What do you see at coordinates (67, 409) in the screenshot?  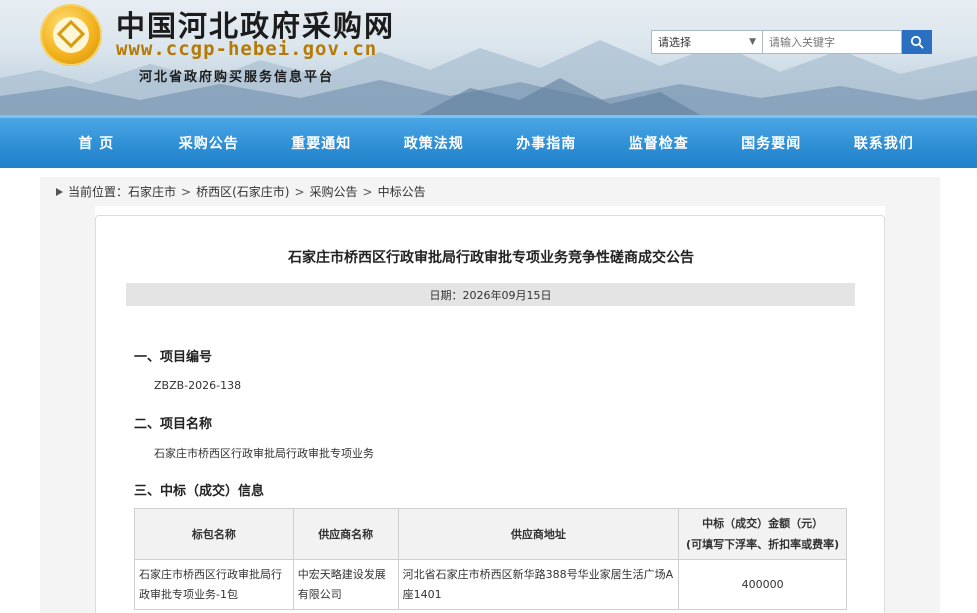 I see `content-side-band-left` at bounding box center [67, 409].